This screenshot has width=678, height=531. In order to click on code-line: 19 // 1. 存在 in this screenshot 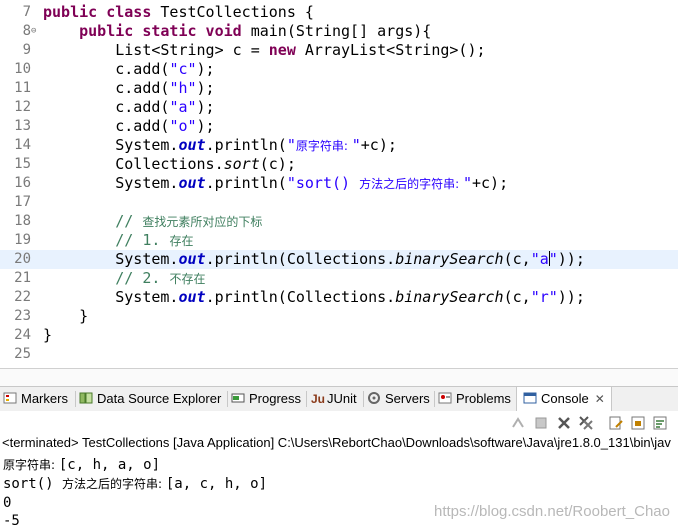, I will do `click(339, 240)`.